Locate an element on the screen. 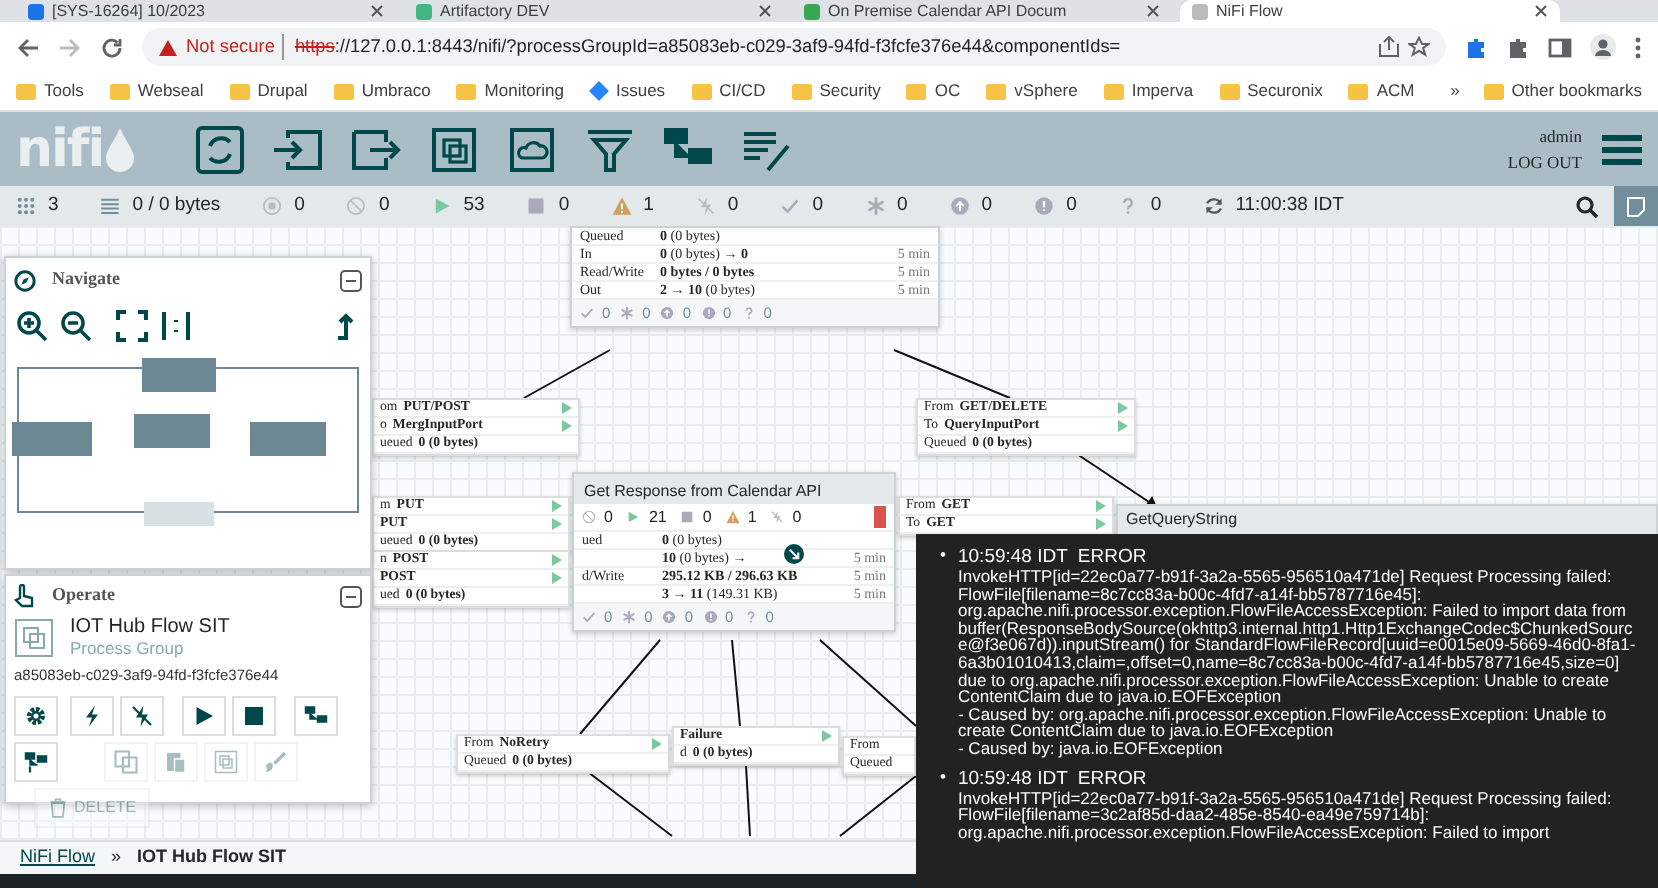  status-count: 53 is located at coordinates (474, 205).